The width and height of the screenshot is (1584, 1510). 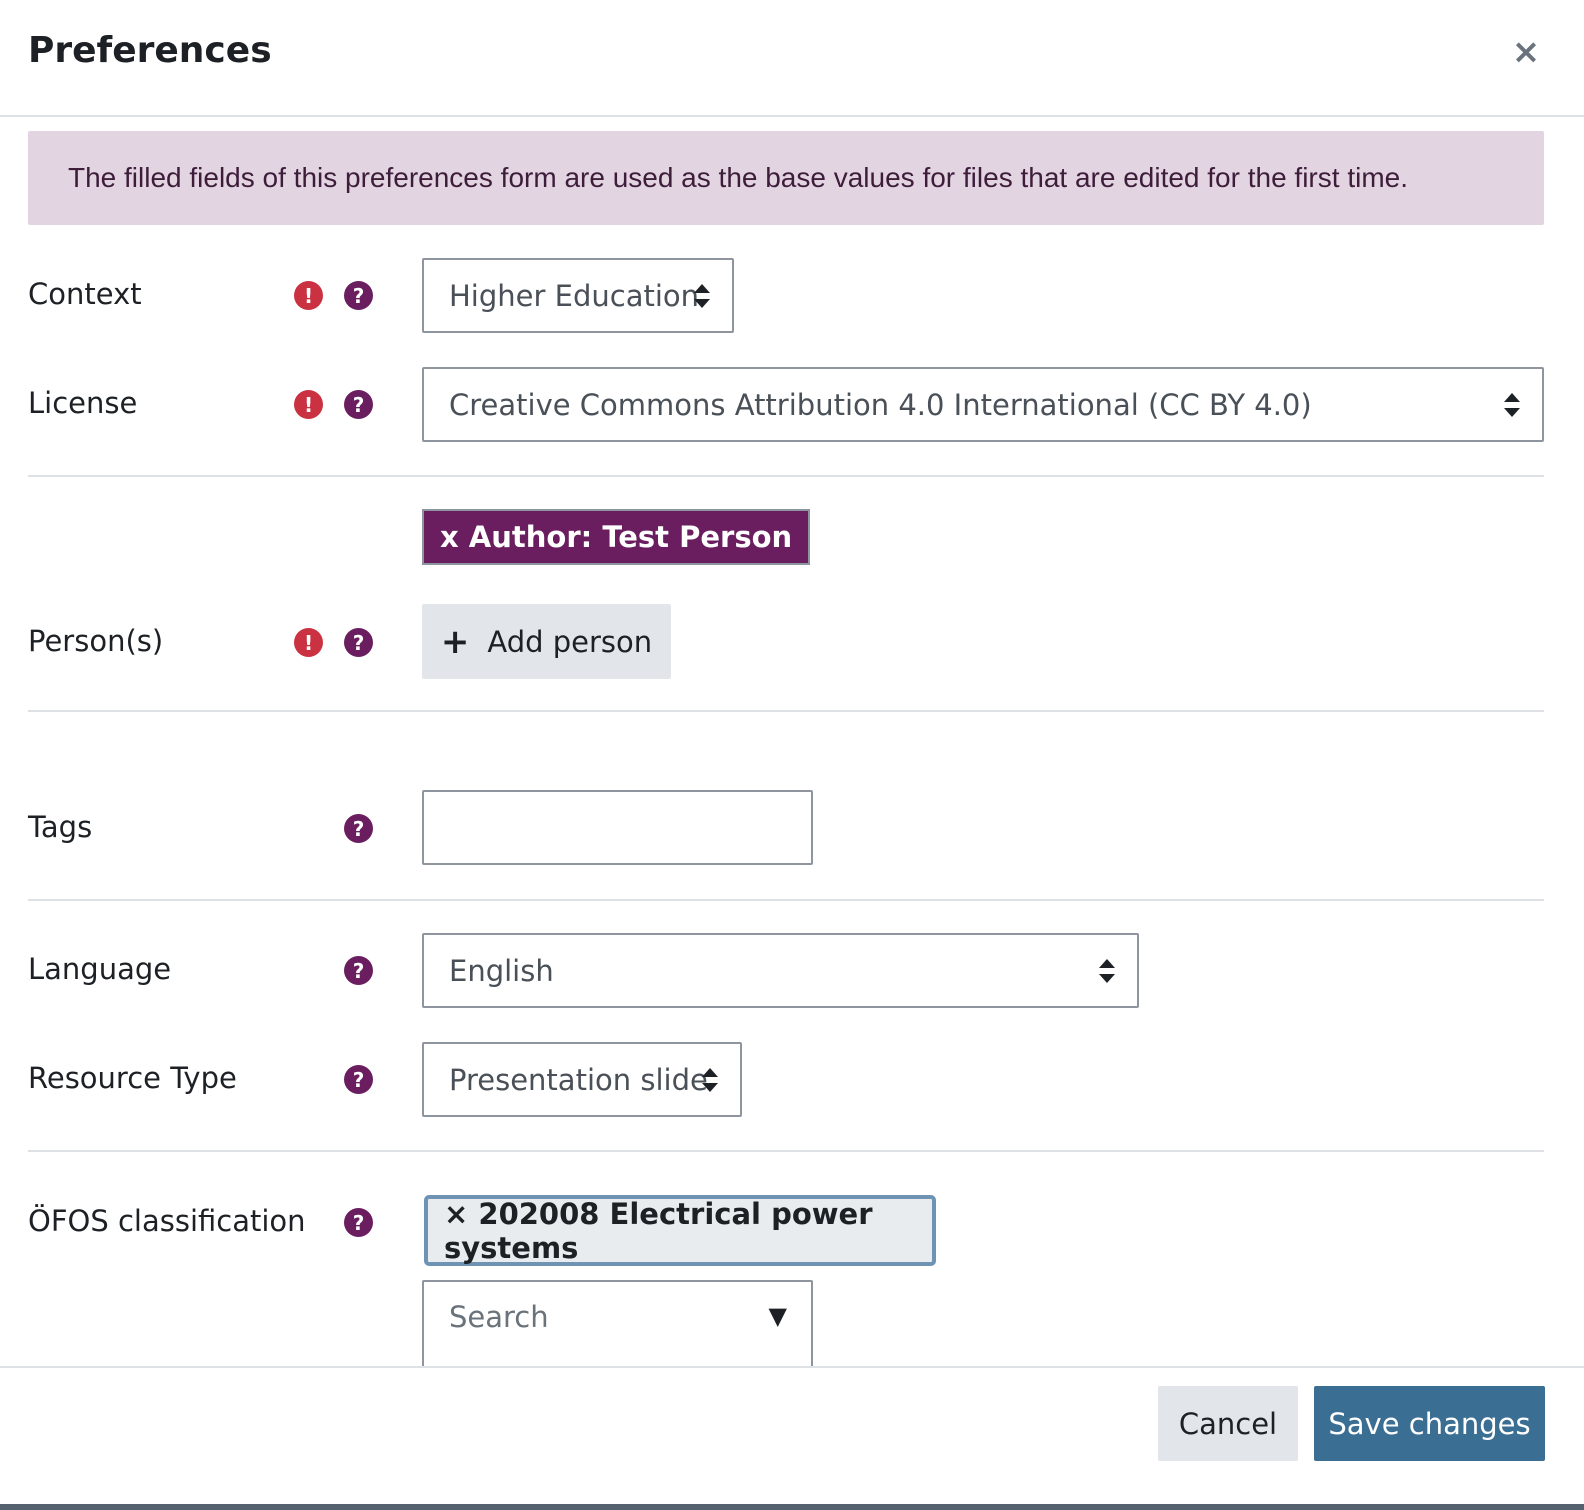 I want to click on tags-input, so click(x=617, y=827).